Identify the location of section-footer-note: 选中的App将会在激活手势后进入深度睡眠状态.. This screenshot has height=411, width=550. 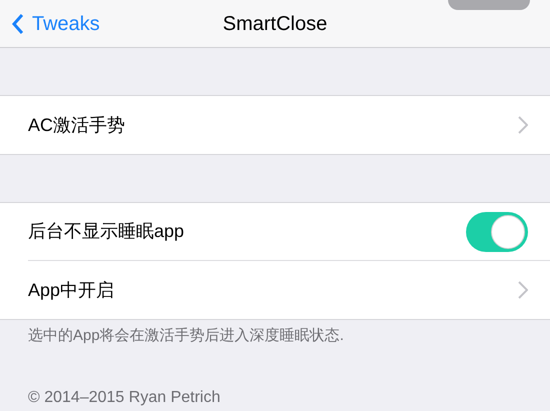
(186, 336).